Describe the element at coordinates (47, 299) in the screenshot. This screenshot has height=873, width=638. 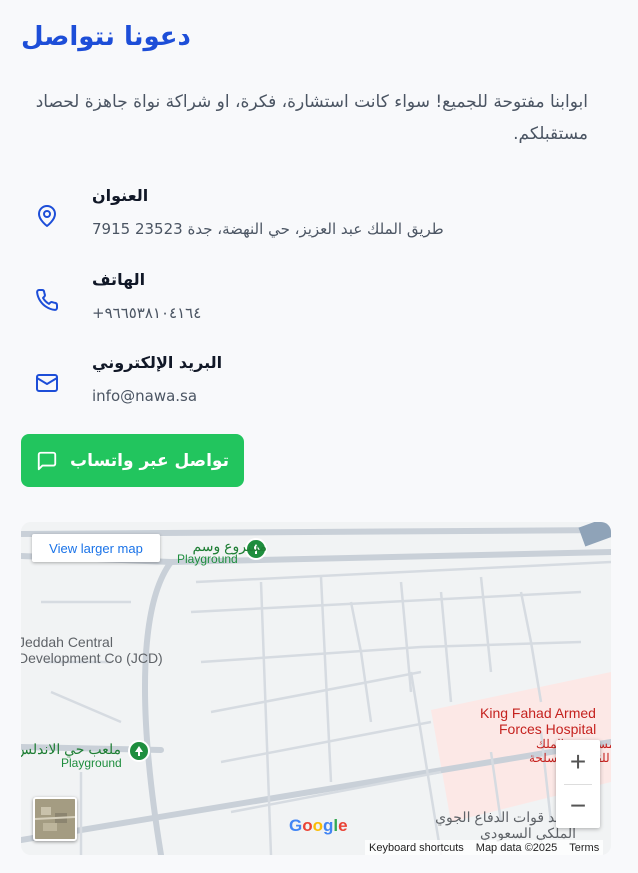
I see `phone-icon` at that location.